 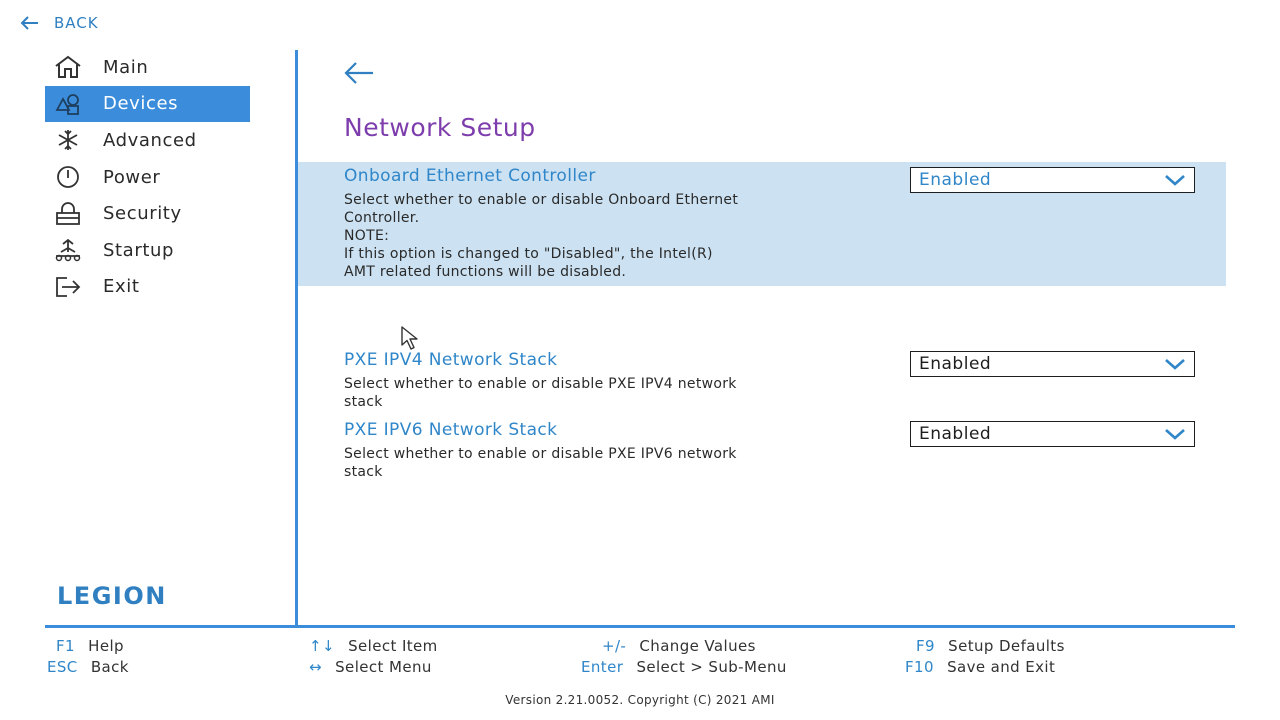 I want to click on hint-select-menu: ↔ Select Menu, so click(x=370, y=667).